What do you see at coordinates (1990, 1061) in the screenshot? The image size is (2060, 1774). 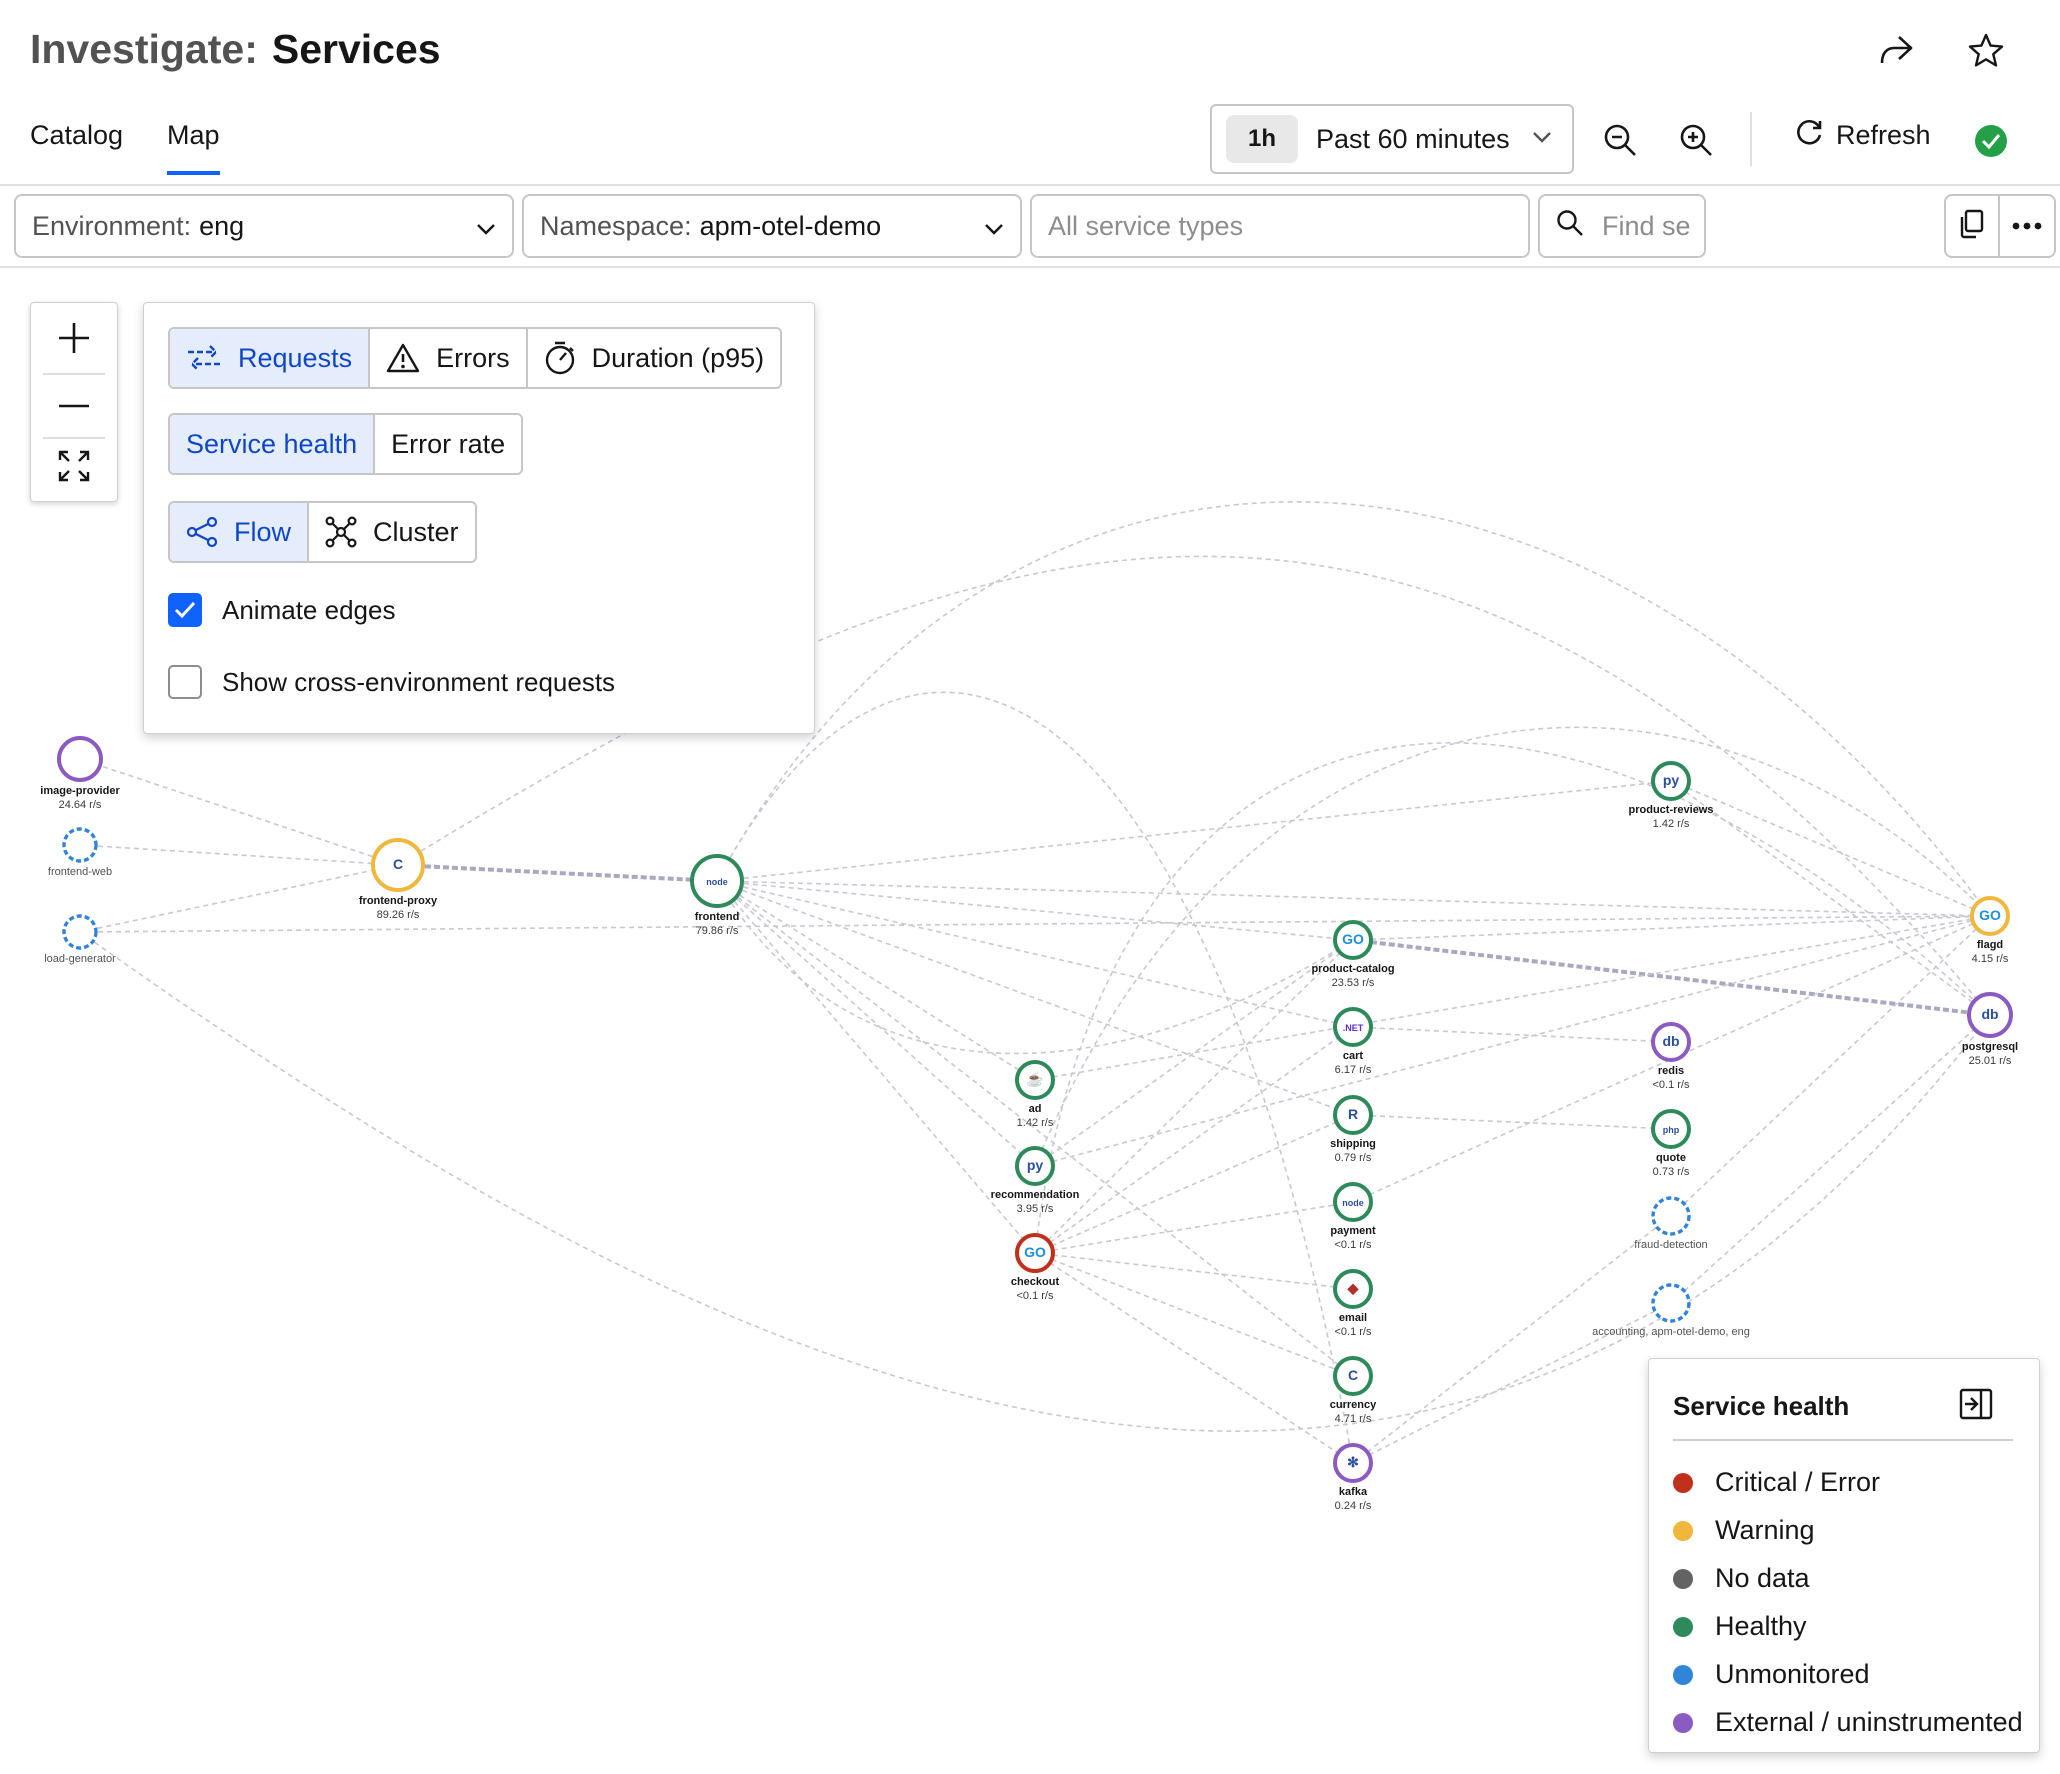 I see `service-rate: 25.01 r/s` at bounding box center [1990, 1061].